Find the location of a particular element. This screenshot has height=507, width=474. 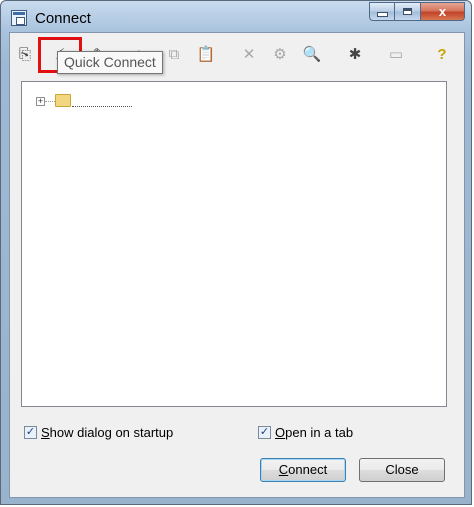

connect-button: Connect is located at coordinates (303, 470).